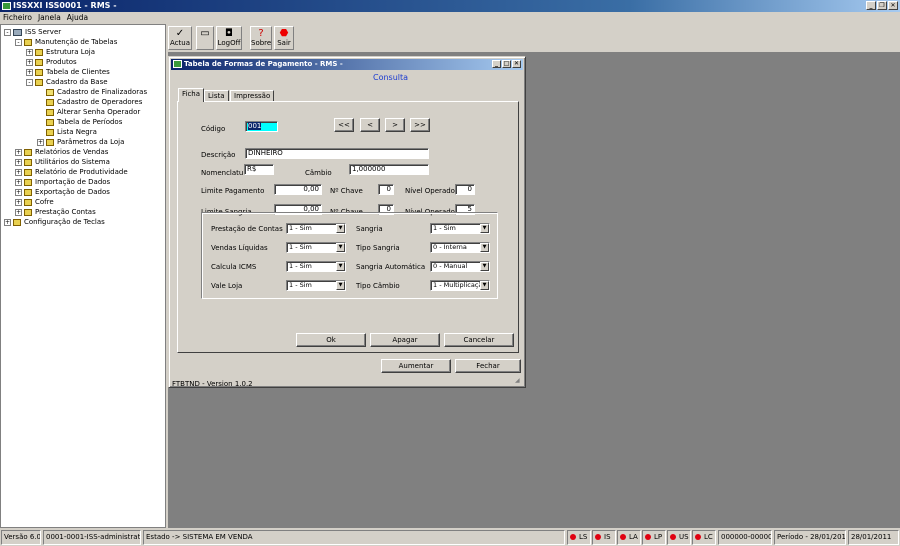 The image size is (900, 546). I want to click on tree-item: Tabela de Períodos, so click(79, 122).